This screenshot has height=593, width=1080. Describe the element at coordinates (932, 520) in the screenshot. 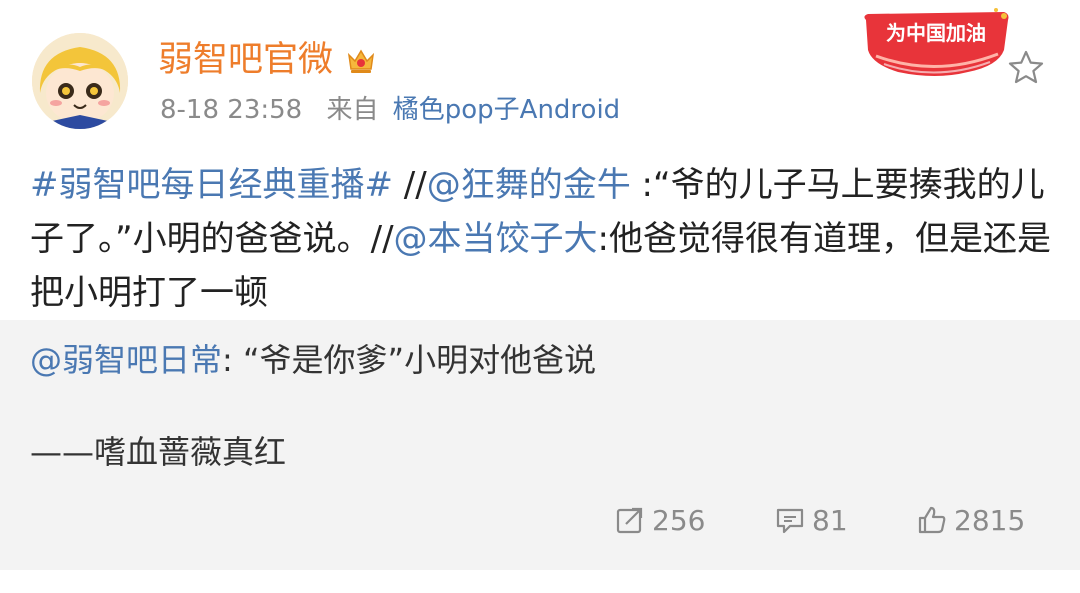

I see `like-icon` at that location.